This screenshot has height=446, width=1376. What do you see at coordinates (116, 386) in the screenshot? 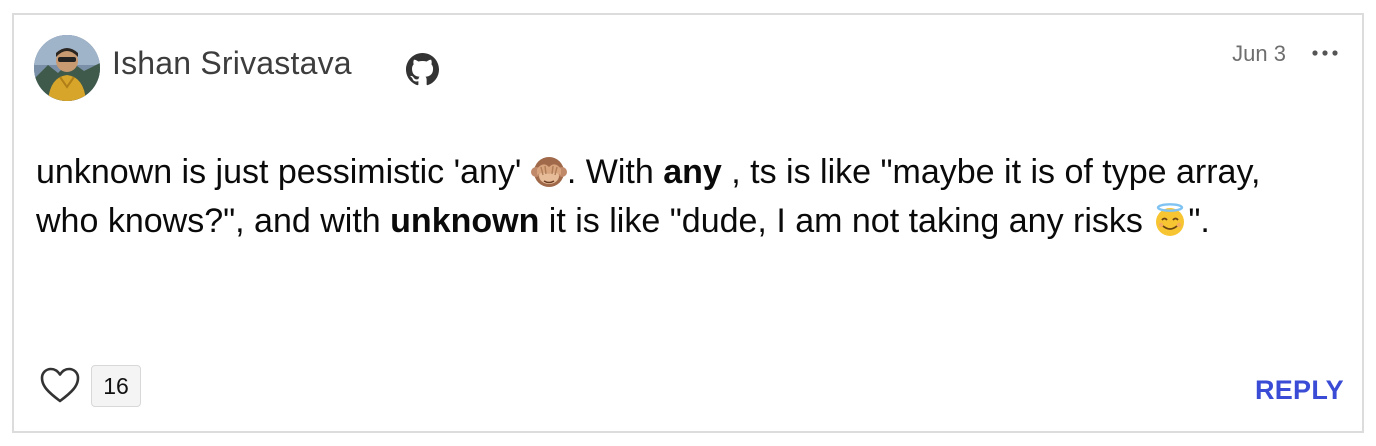
I see `like-count: 16` at bounding box center [116, 386].